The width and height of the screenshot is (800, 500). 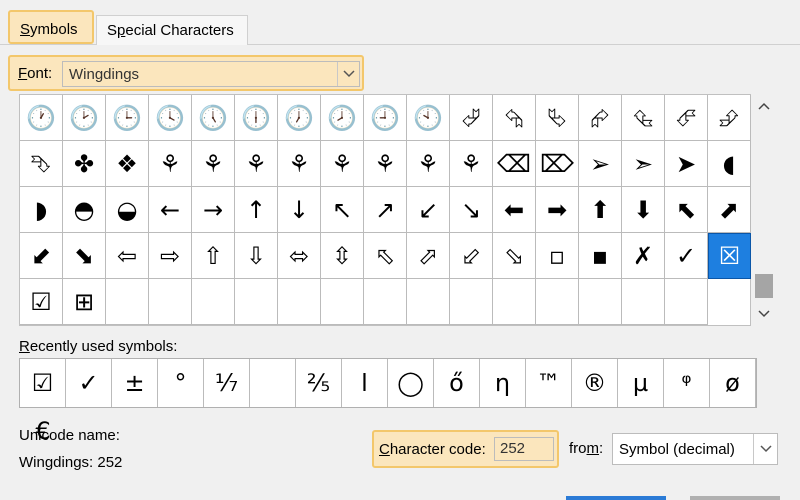 I want to click on symbol-cell: ◗, so click(x=41, y=210).